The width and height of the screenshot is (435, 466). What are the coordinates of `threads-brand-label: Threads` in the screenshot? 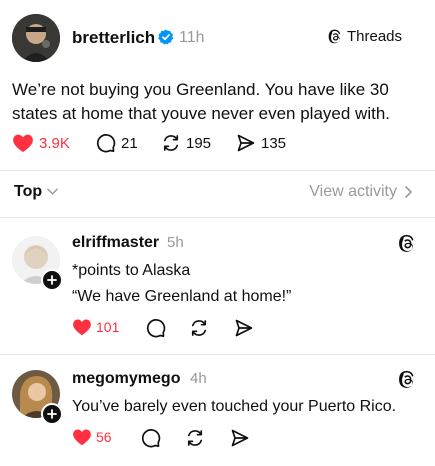 It's located at (375, 36).